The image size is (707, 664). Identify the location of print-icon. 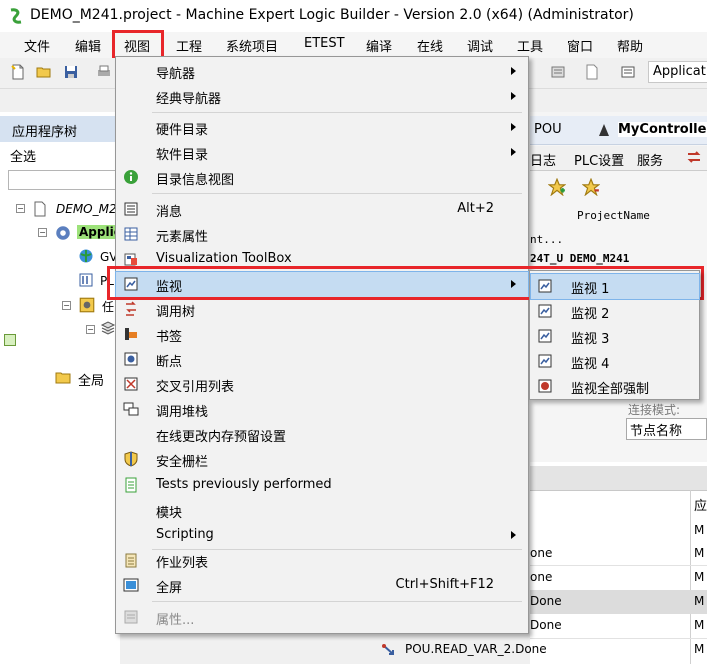
(104, 72).